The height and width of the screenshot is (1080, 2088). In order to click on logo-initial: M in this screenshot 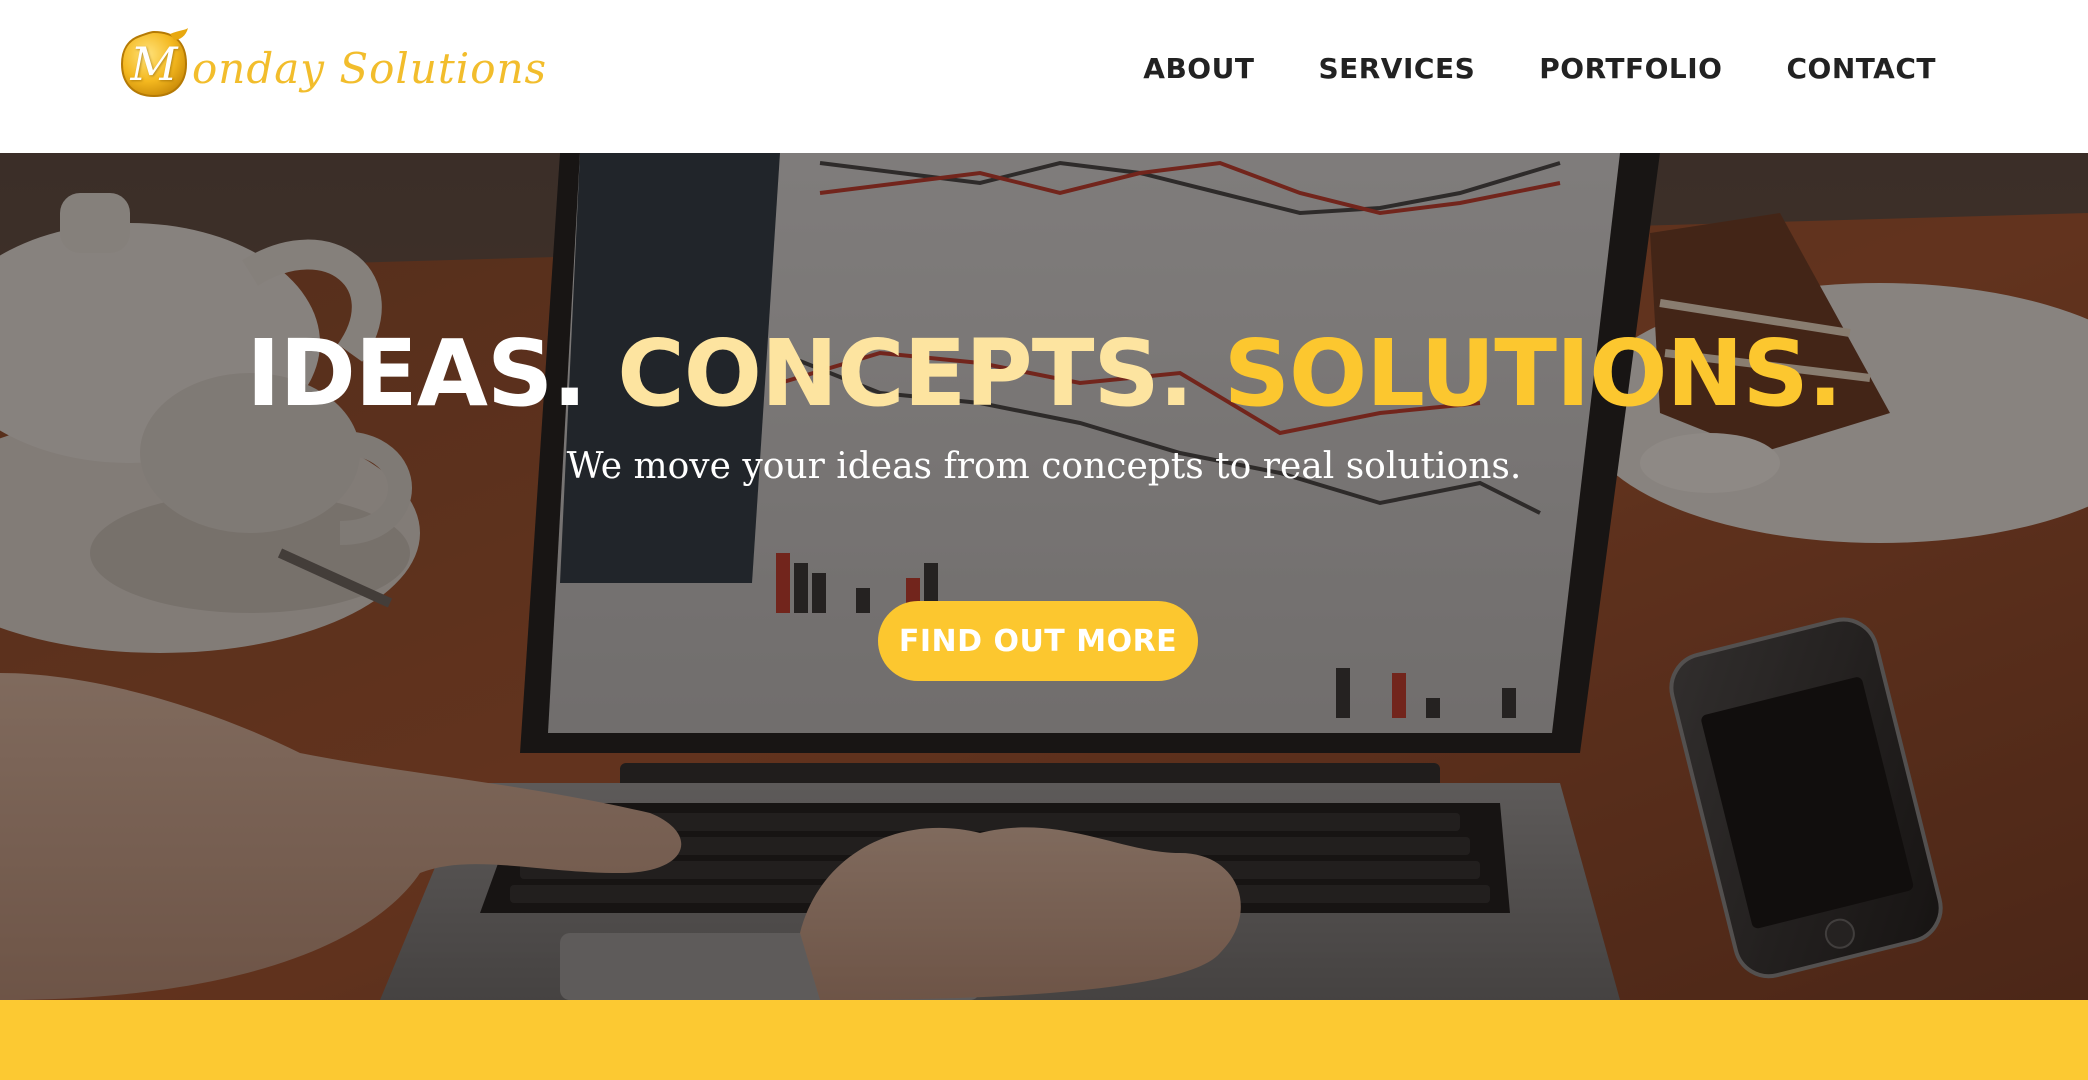, I will do `click(154, 64)`.